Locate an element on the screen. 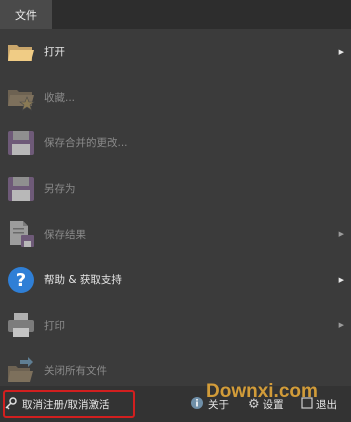  menu-item-label: 帮助 & 获取支持 is located at coordinates (83, 280).